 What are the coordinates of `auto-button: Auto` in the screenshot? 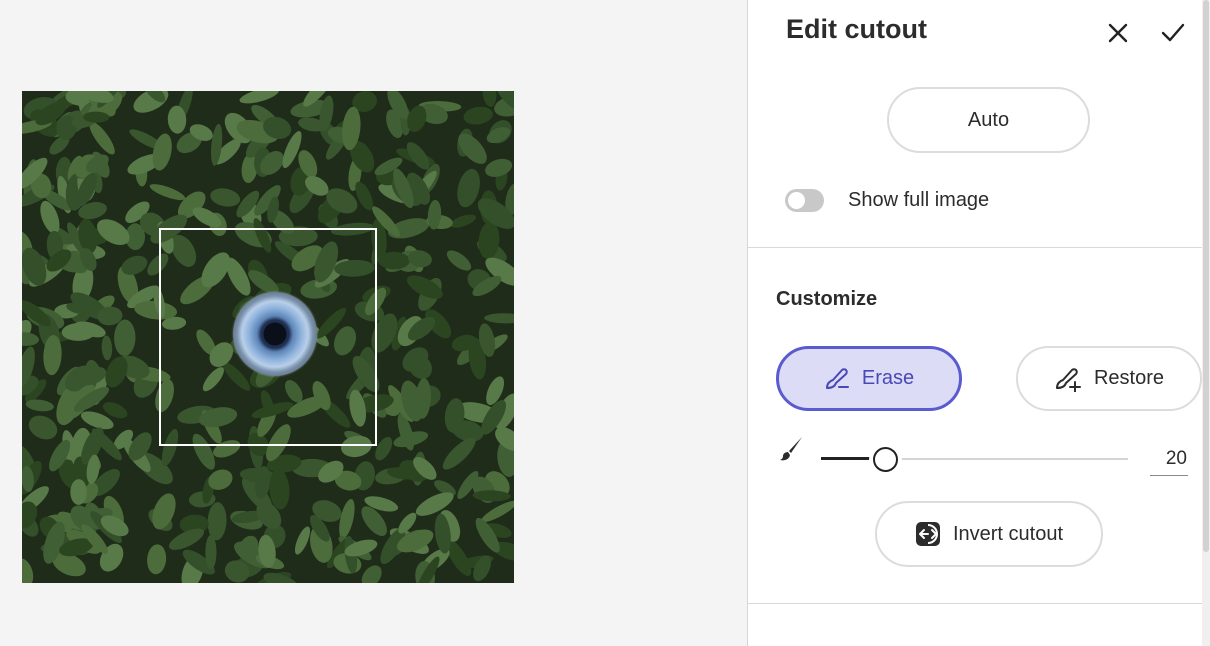 It's located at (988, 120).